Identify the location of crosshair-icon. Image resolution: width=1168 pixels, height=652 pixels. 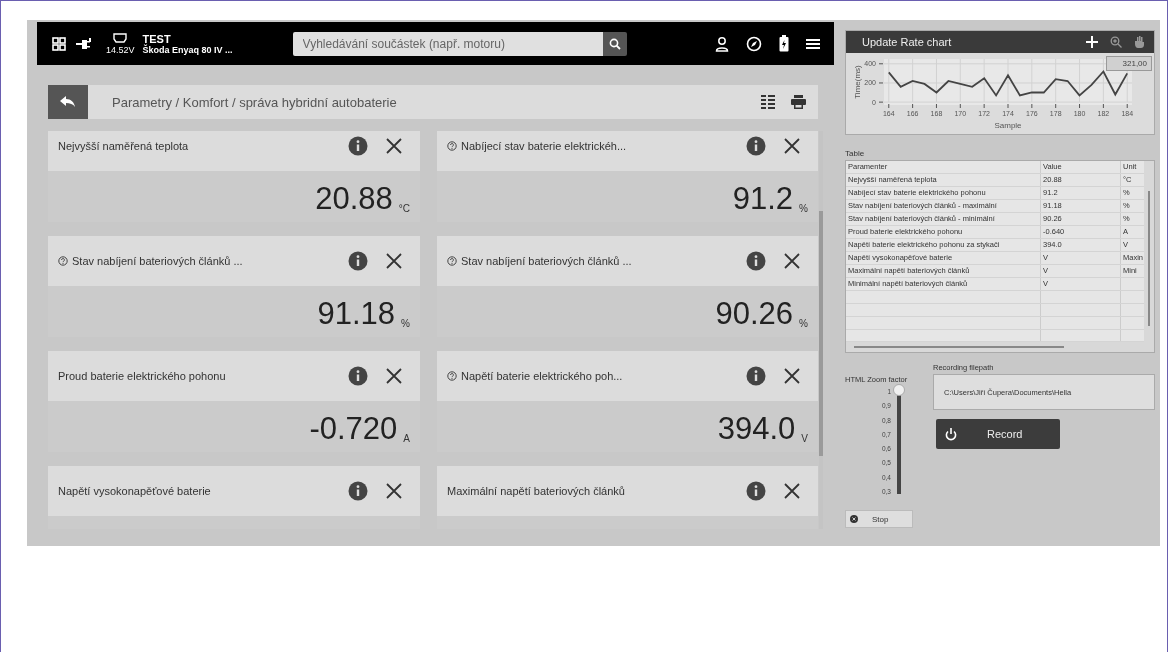
(1092, 42).